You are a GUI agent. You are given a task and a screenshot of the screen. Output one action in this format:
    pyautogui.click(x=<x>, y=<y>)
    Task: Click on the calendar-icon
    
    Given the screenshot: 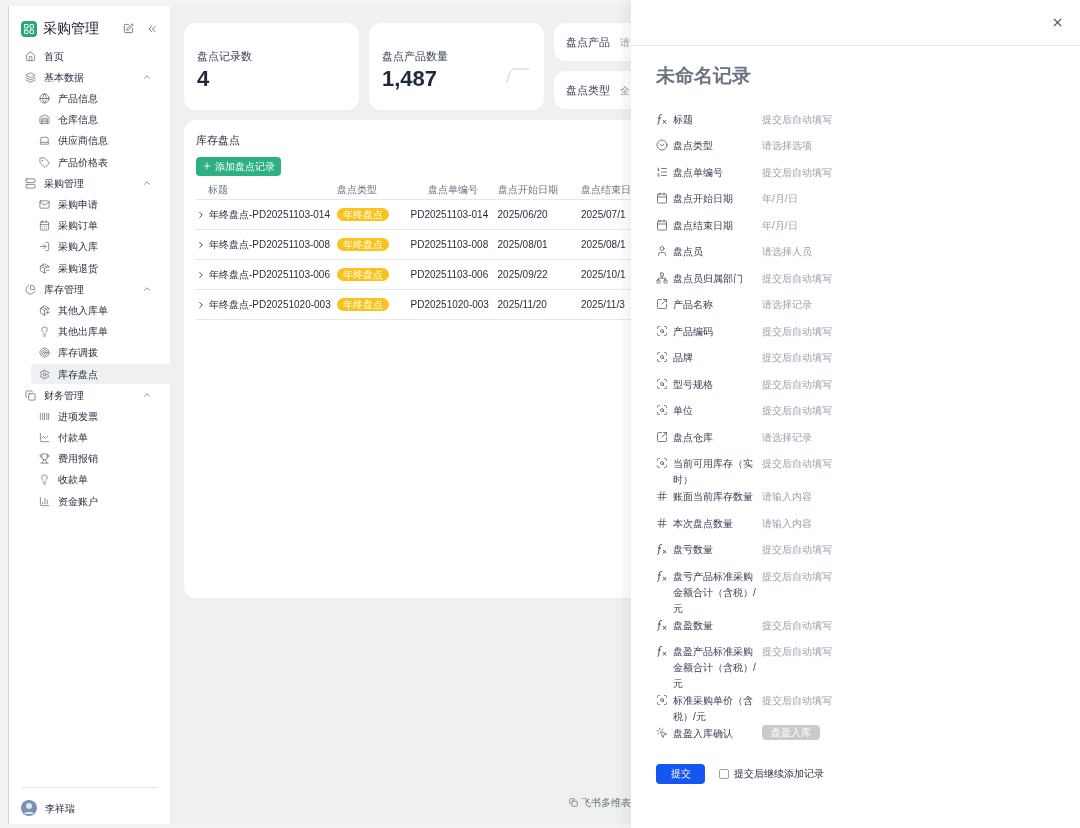 What is the action you would take?
    pyautogui.click(x=662, y=224)
    